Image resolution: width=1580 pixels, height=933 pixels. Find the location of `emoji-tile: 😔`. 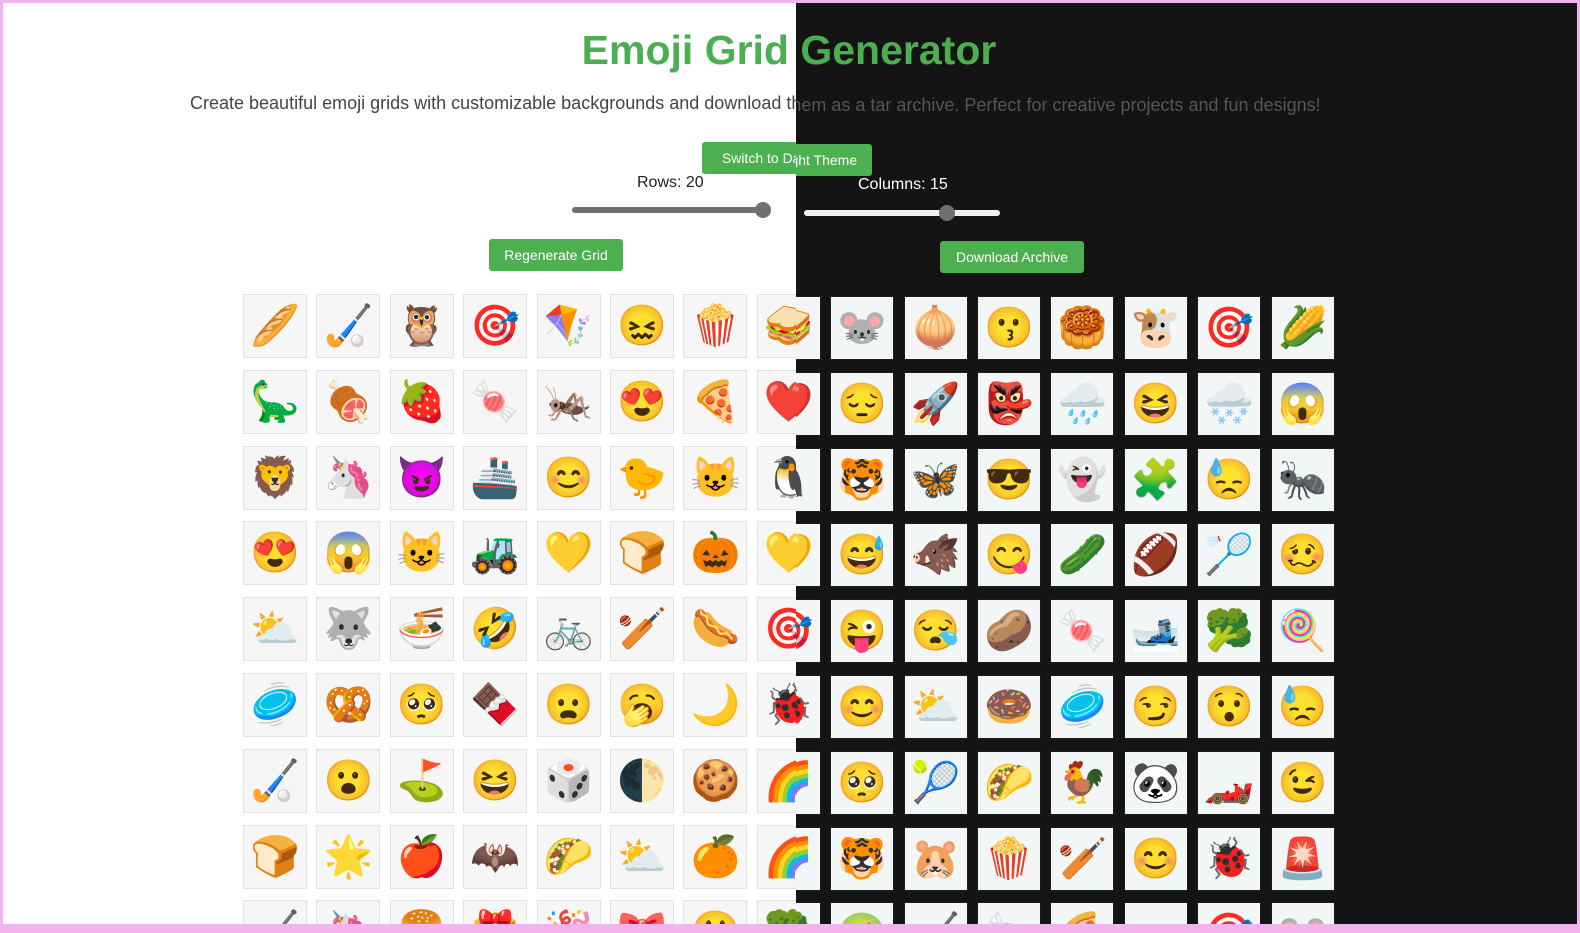

emoji-tile: 😔 is located at coordinates (862, 403).